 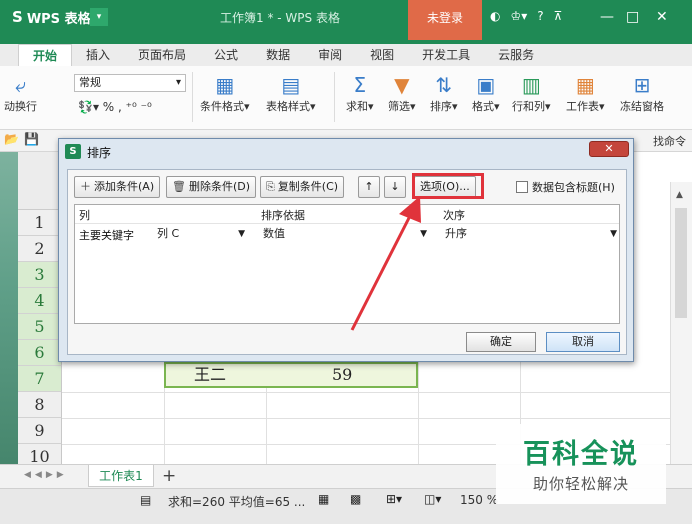 I want to click on sheet-tab-1: 工作表1, so click(x=121, y=476).